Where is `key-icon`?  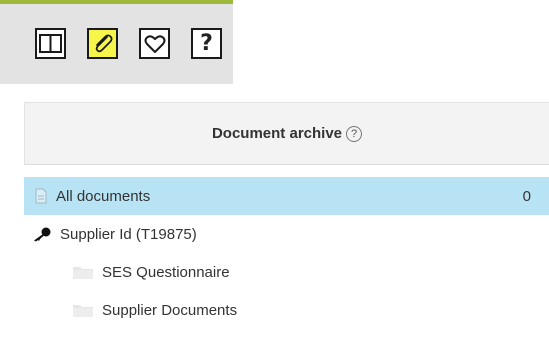
key-icon is located at coordinates (42, 234).